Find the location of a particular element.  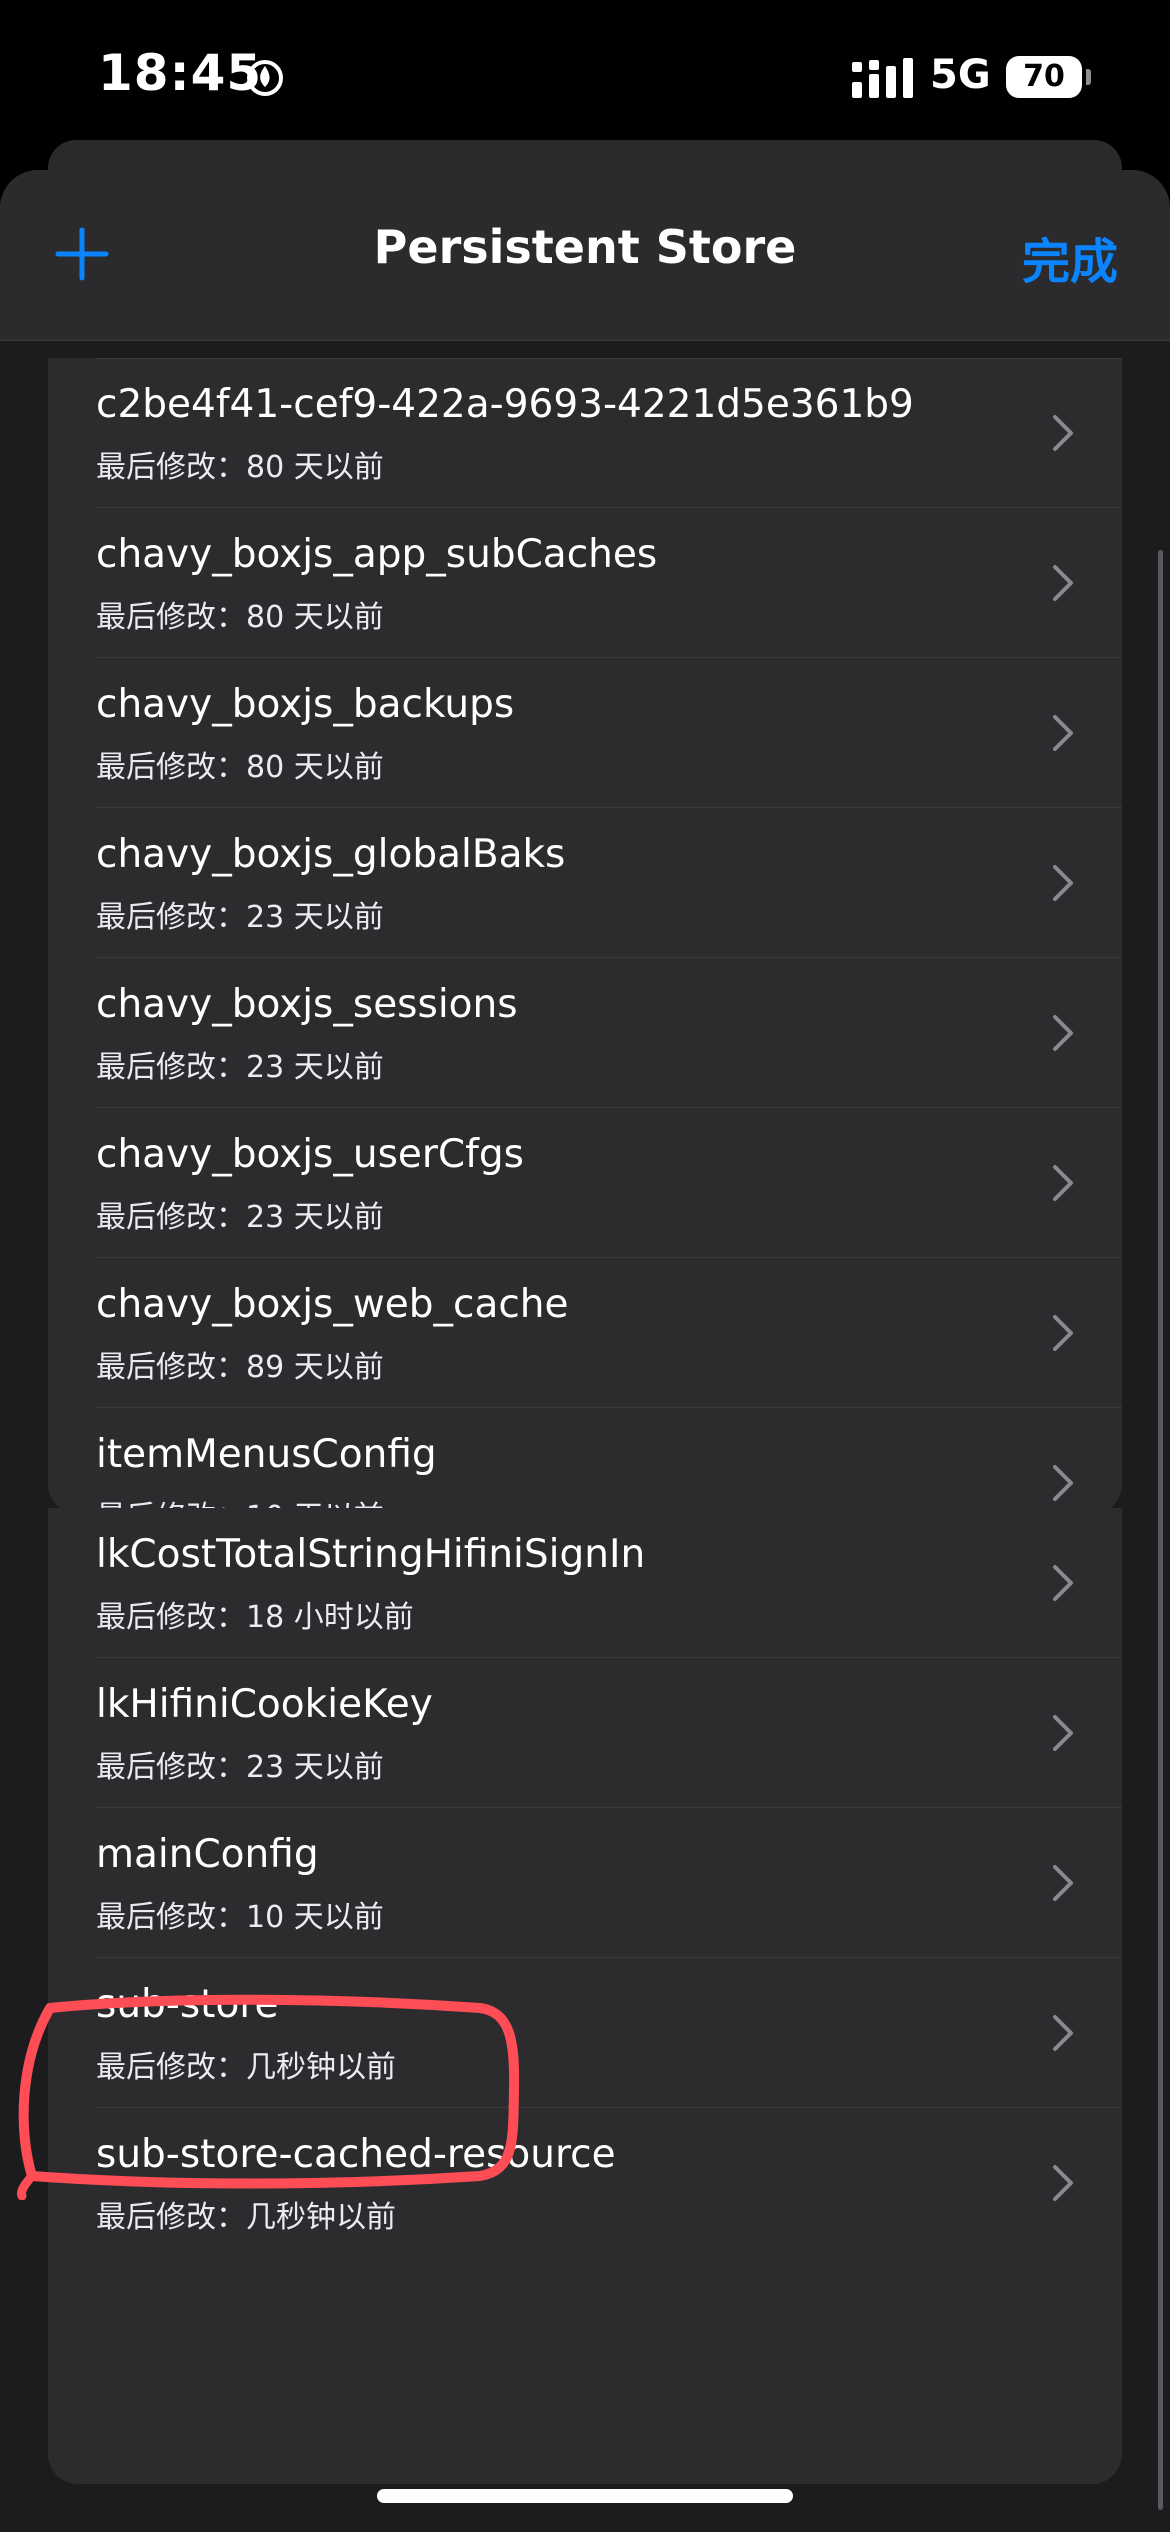

item-key: sub-store-cached-resource is located at coordinates (356, 2154).